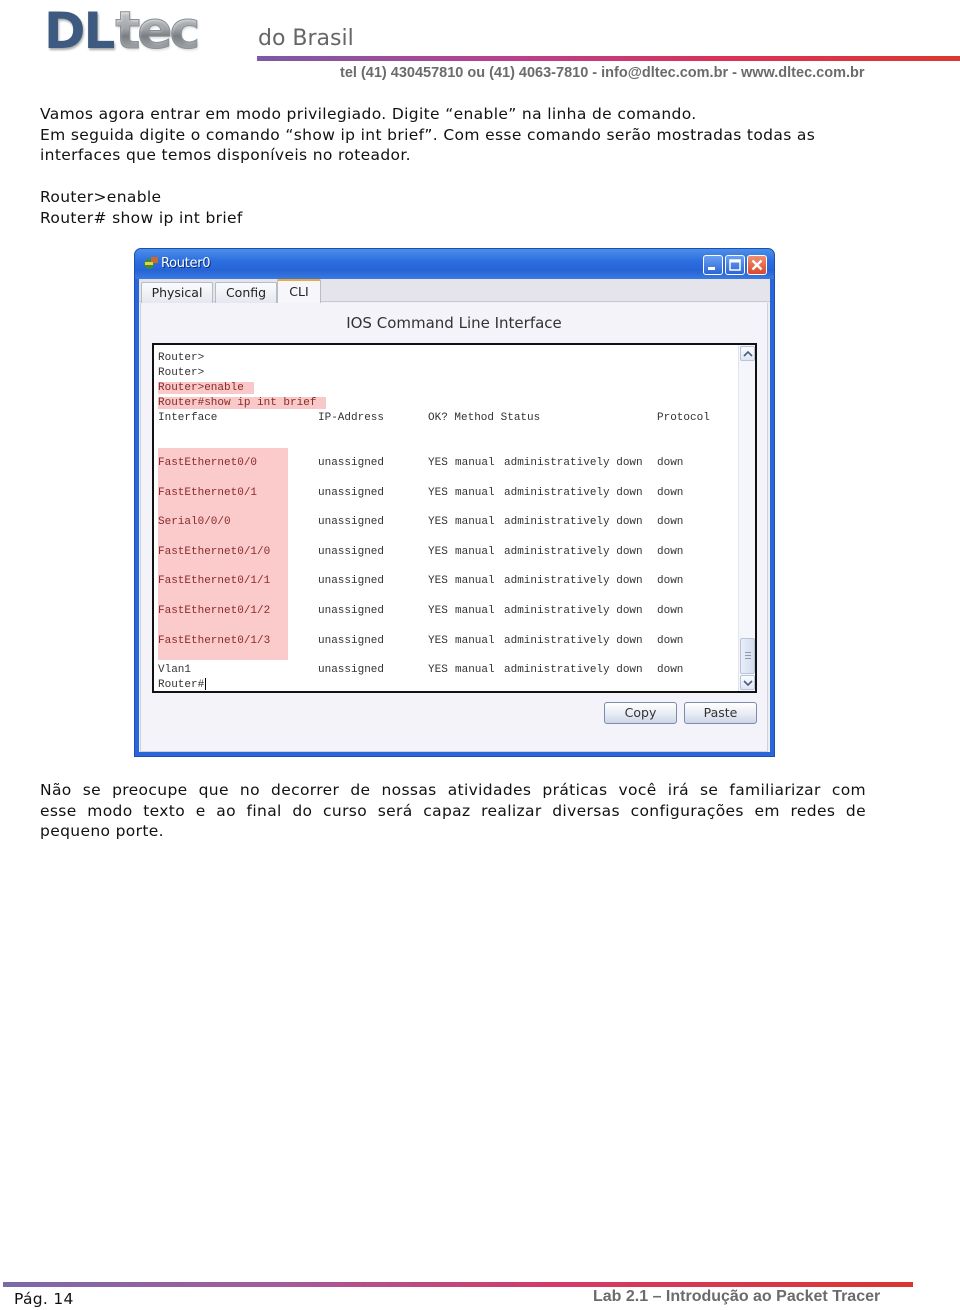  I want to click on close-button, so click(757, 265).